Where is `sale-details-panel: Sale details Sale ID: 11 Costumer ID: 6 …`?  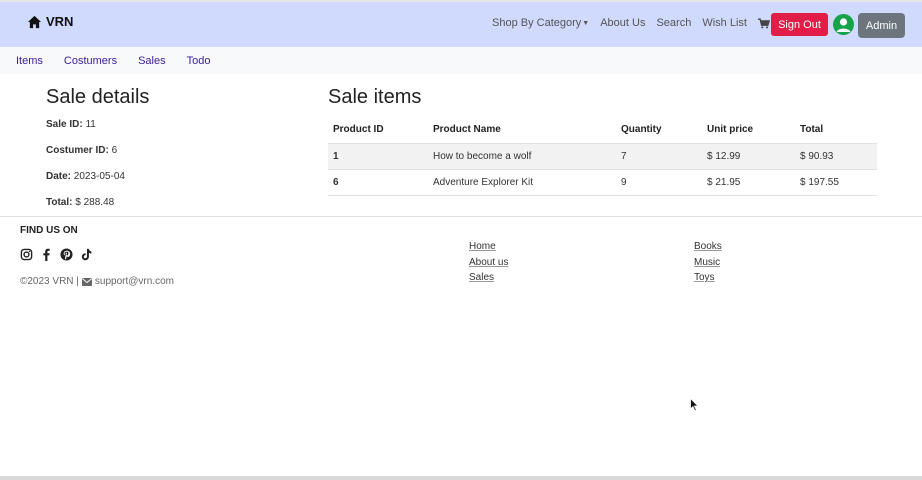
sale-details-panel: Sale details Sale ID: 11 Costumer ID: 6 … is located at coordinates (97, 154).